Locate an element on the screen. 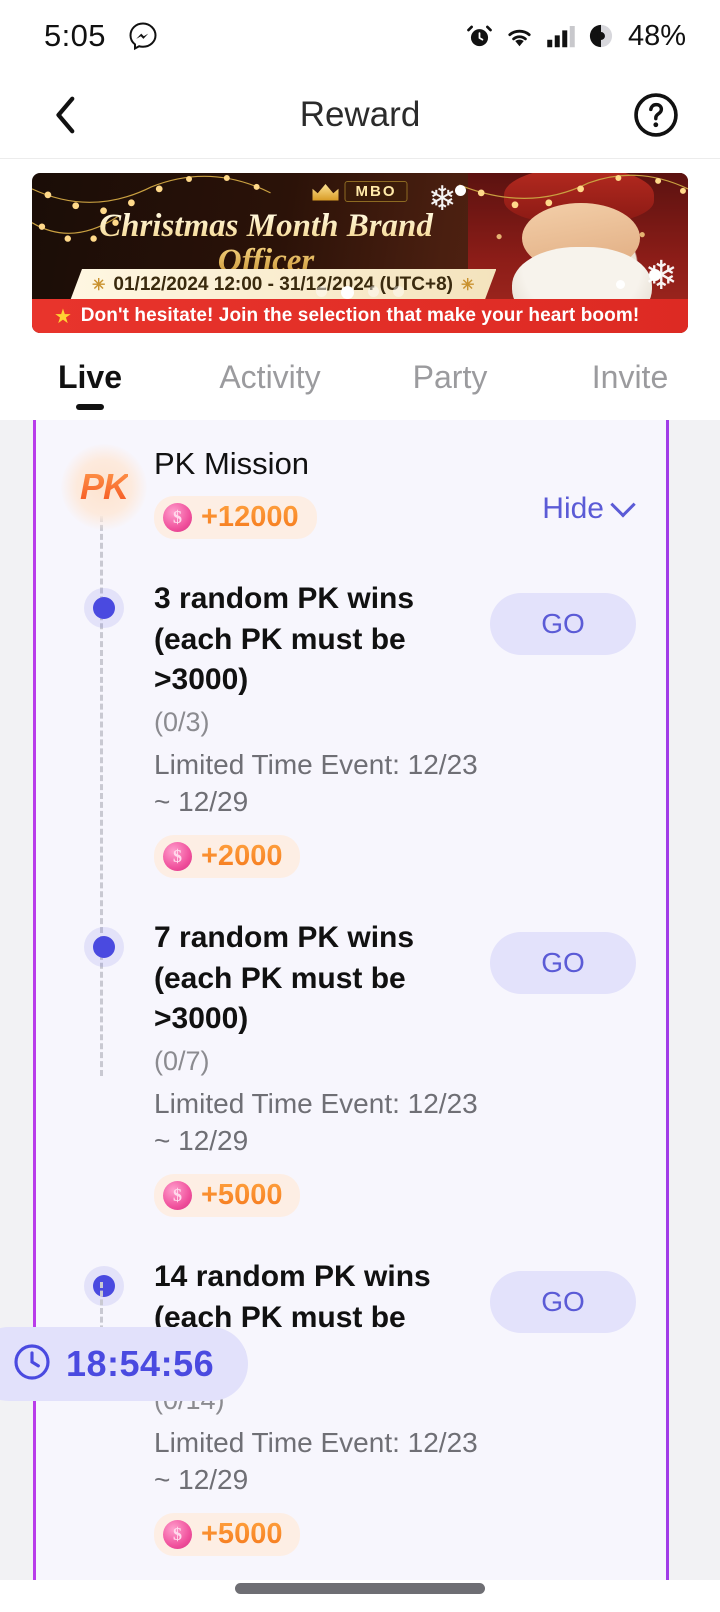 The image size is (720, 1612). group-toggle-label: Hide is located at coordinates (573, 508).